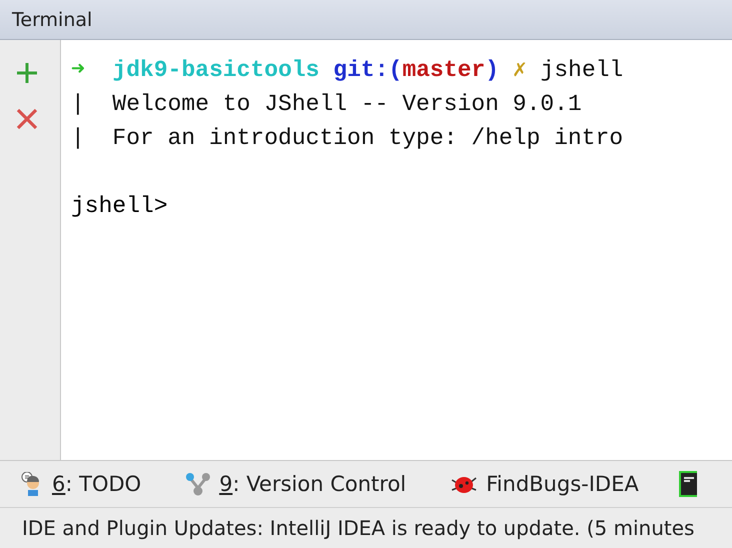 This screenshot has height=548, width=732. Describe the element at coordinates (444, 70) in the screenshot. I see `branch-name: master` at that location.